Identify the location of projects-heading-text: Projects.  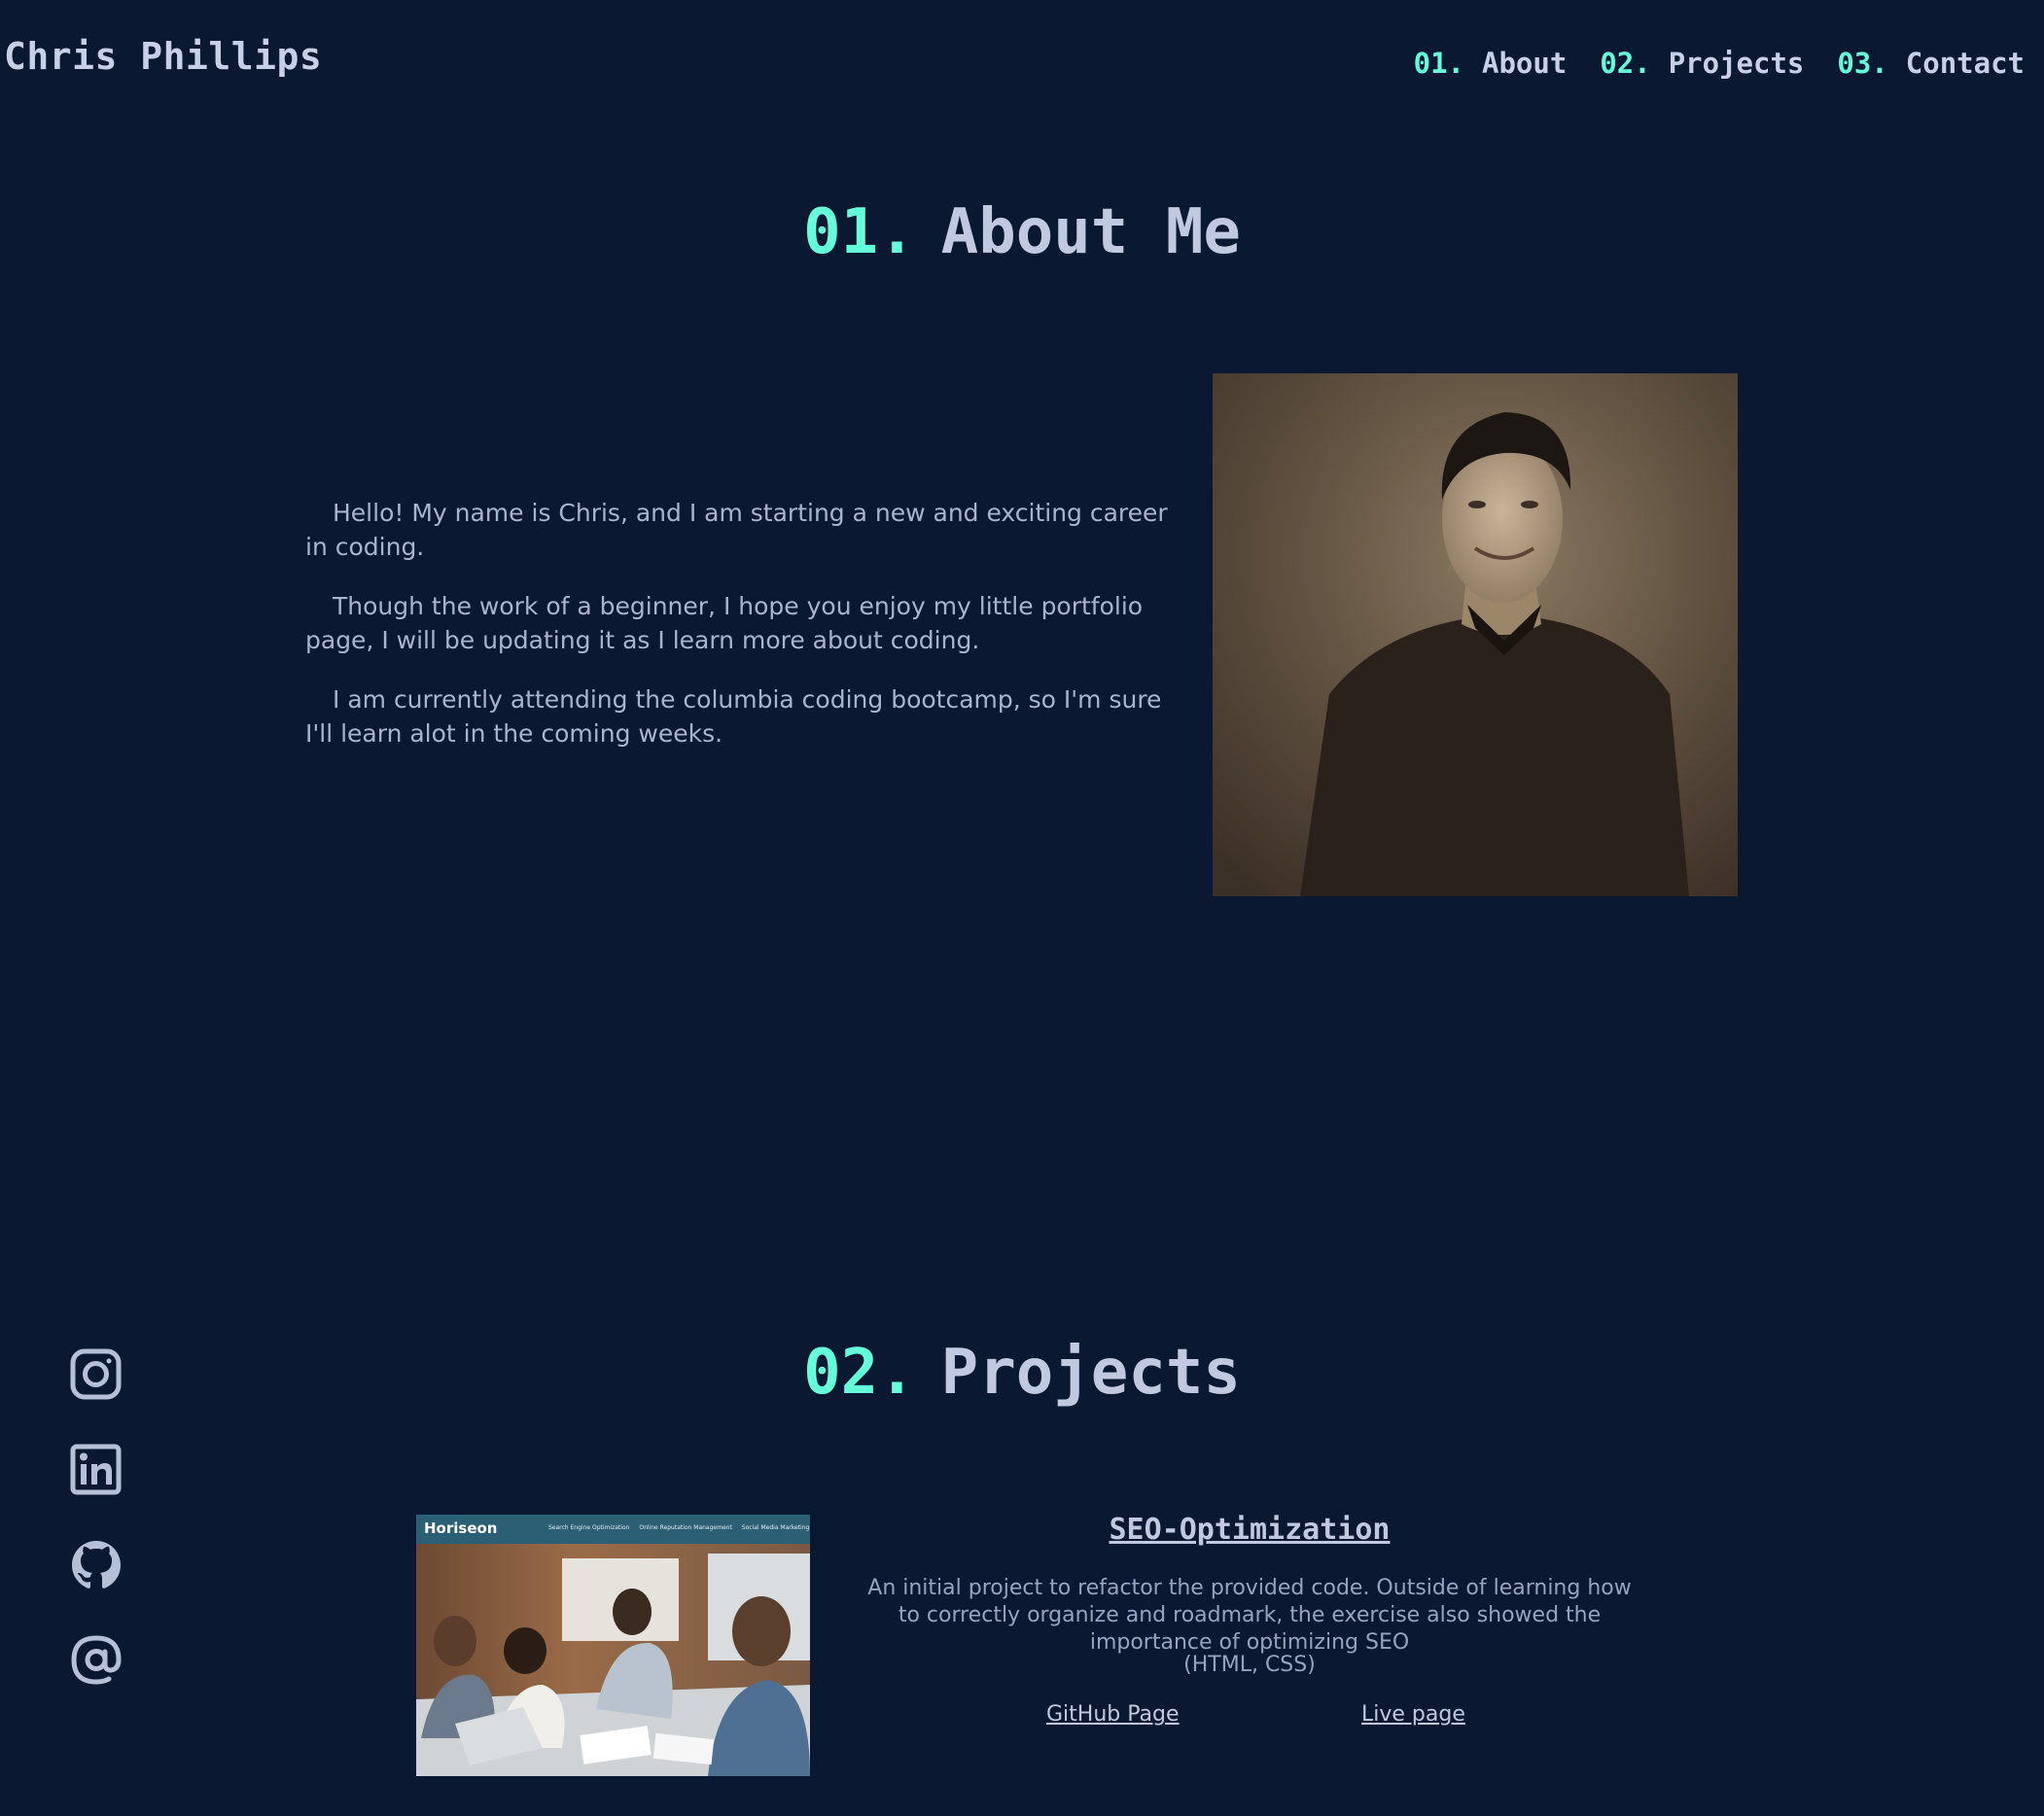
(1091, 1373).